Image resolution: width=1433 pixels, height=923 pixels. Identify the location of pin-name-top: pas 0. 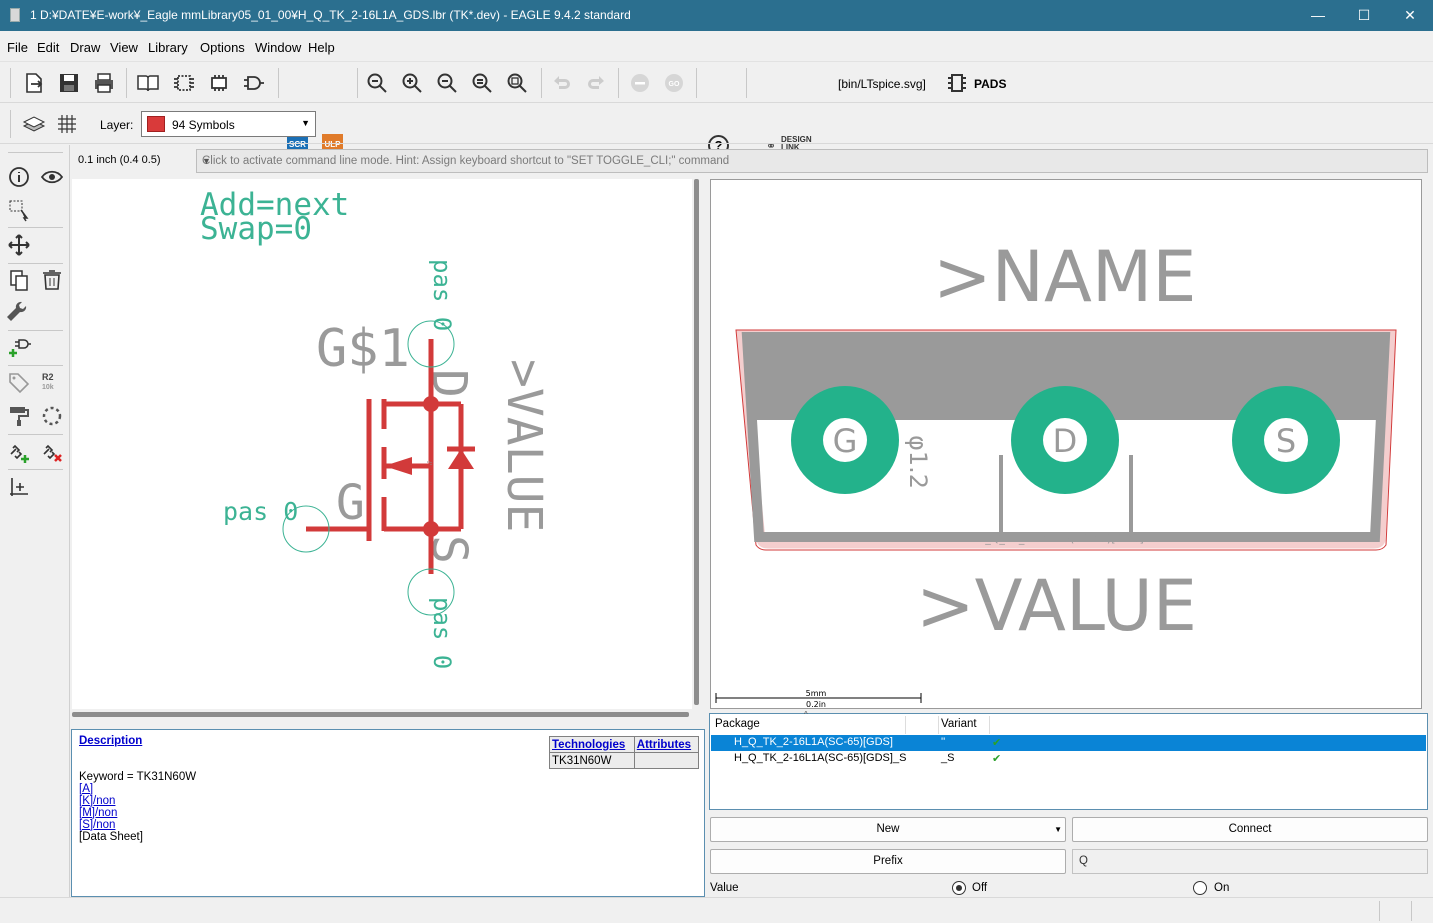
(442, 295).